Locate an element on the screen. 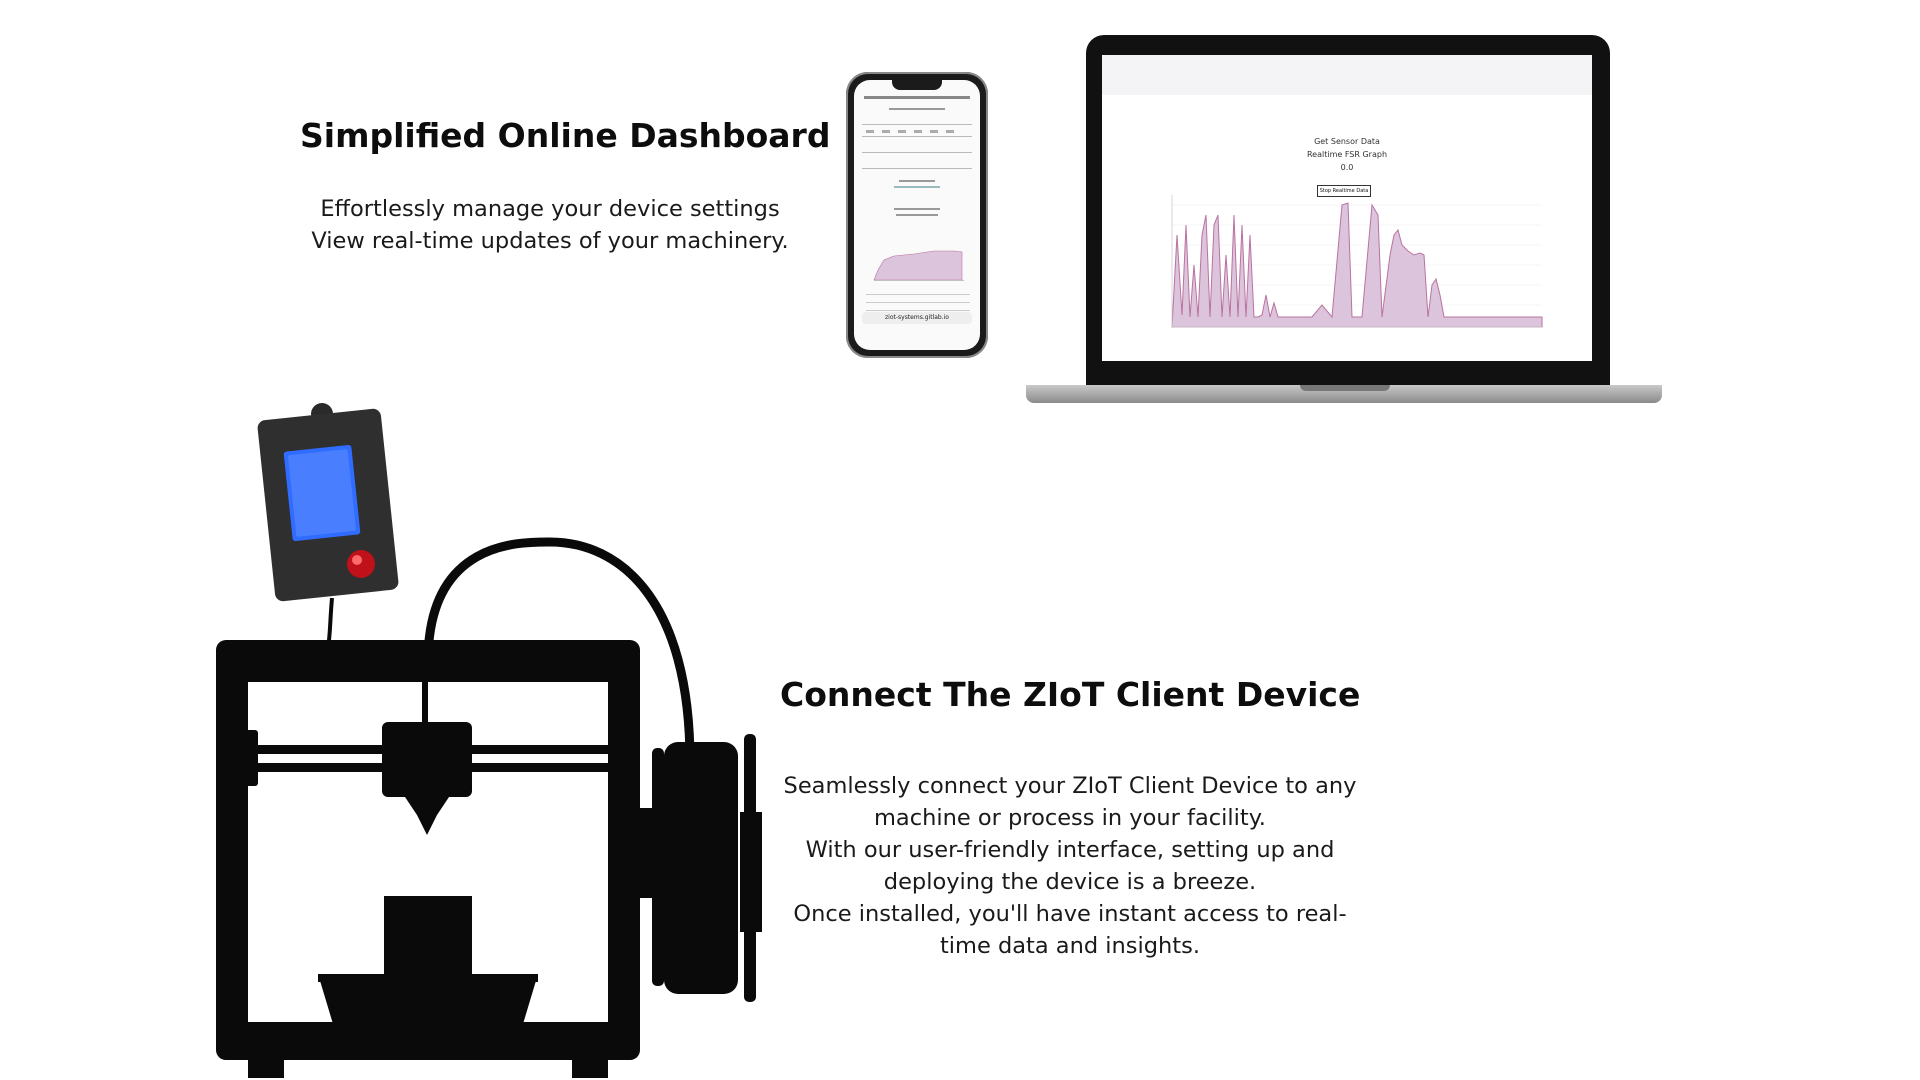 The image size is (1920, 1080). client-device-heading: Connect The ZIoT Client Device is located at coordinates (1070, 694).